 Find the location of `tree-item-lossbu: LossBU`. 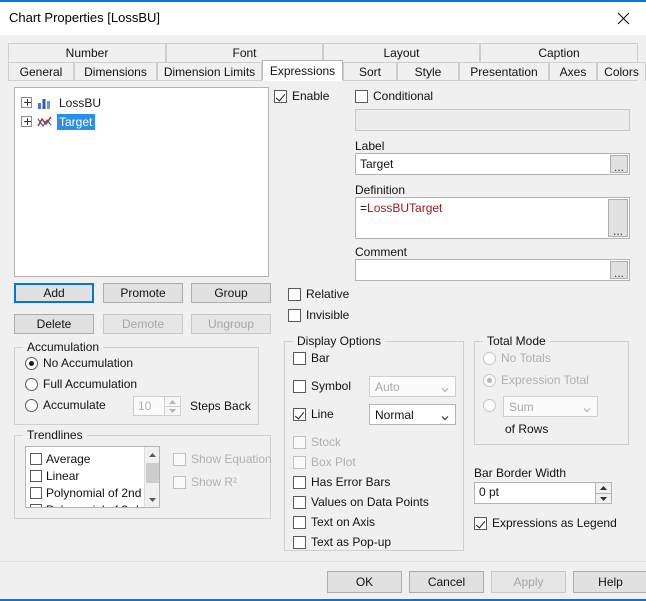

tree-item-lossbu: LossBU is located at coordinates (62, 102).